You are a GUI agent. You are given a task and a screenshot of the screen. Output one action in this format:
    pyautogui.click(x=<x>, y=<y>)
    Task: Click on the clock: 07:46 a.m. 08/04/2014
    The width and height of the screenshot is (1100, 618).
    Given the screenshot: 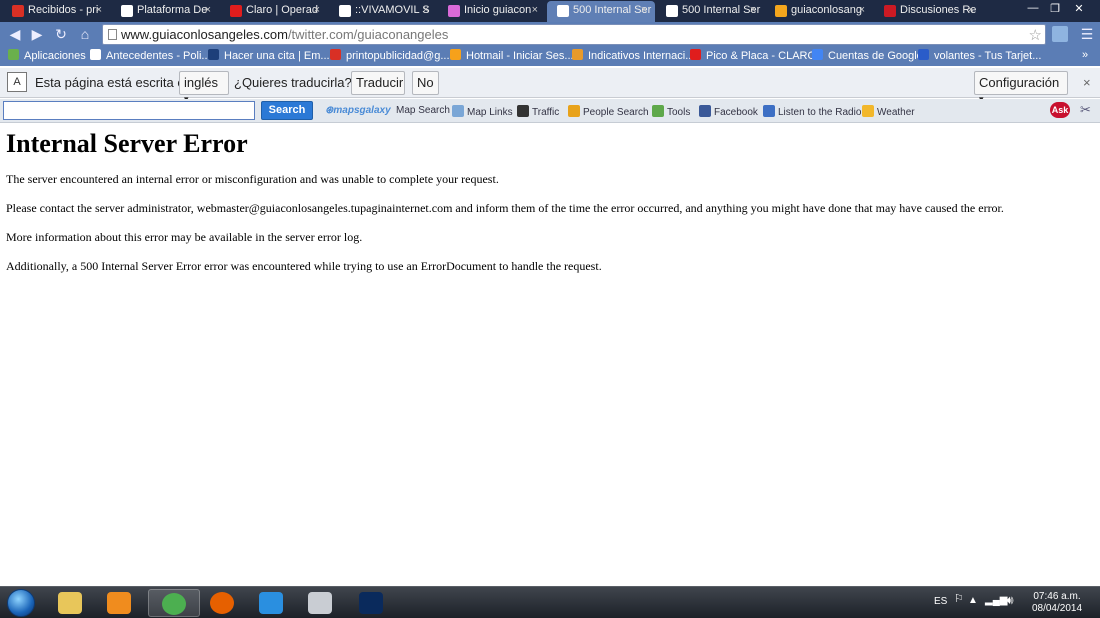 What is the action you would take?
    pyautogui.click(x=1057, y=603)
    